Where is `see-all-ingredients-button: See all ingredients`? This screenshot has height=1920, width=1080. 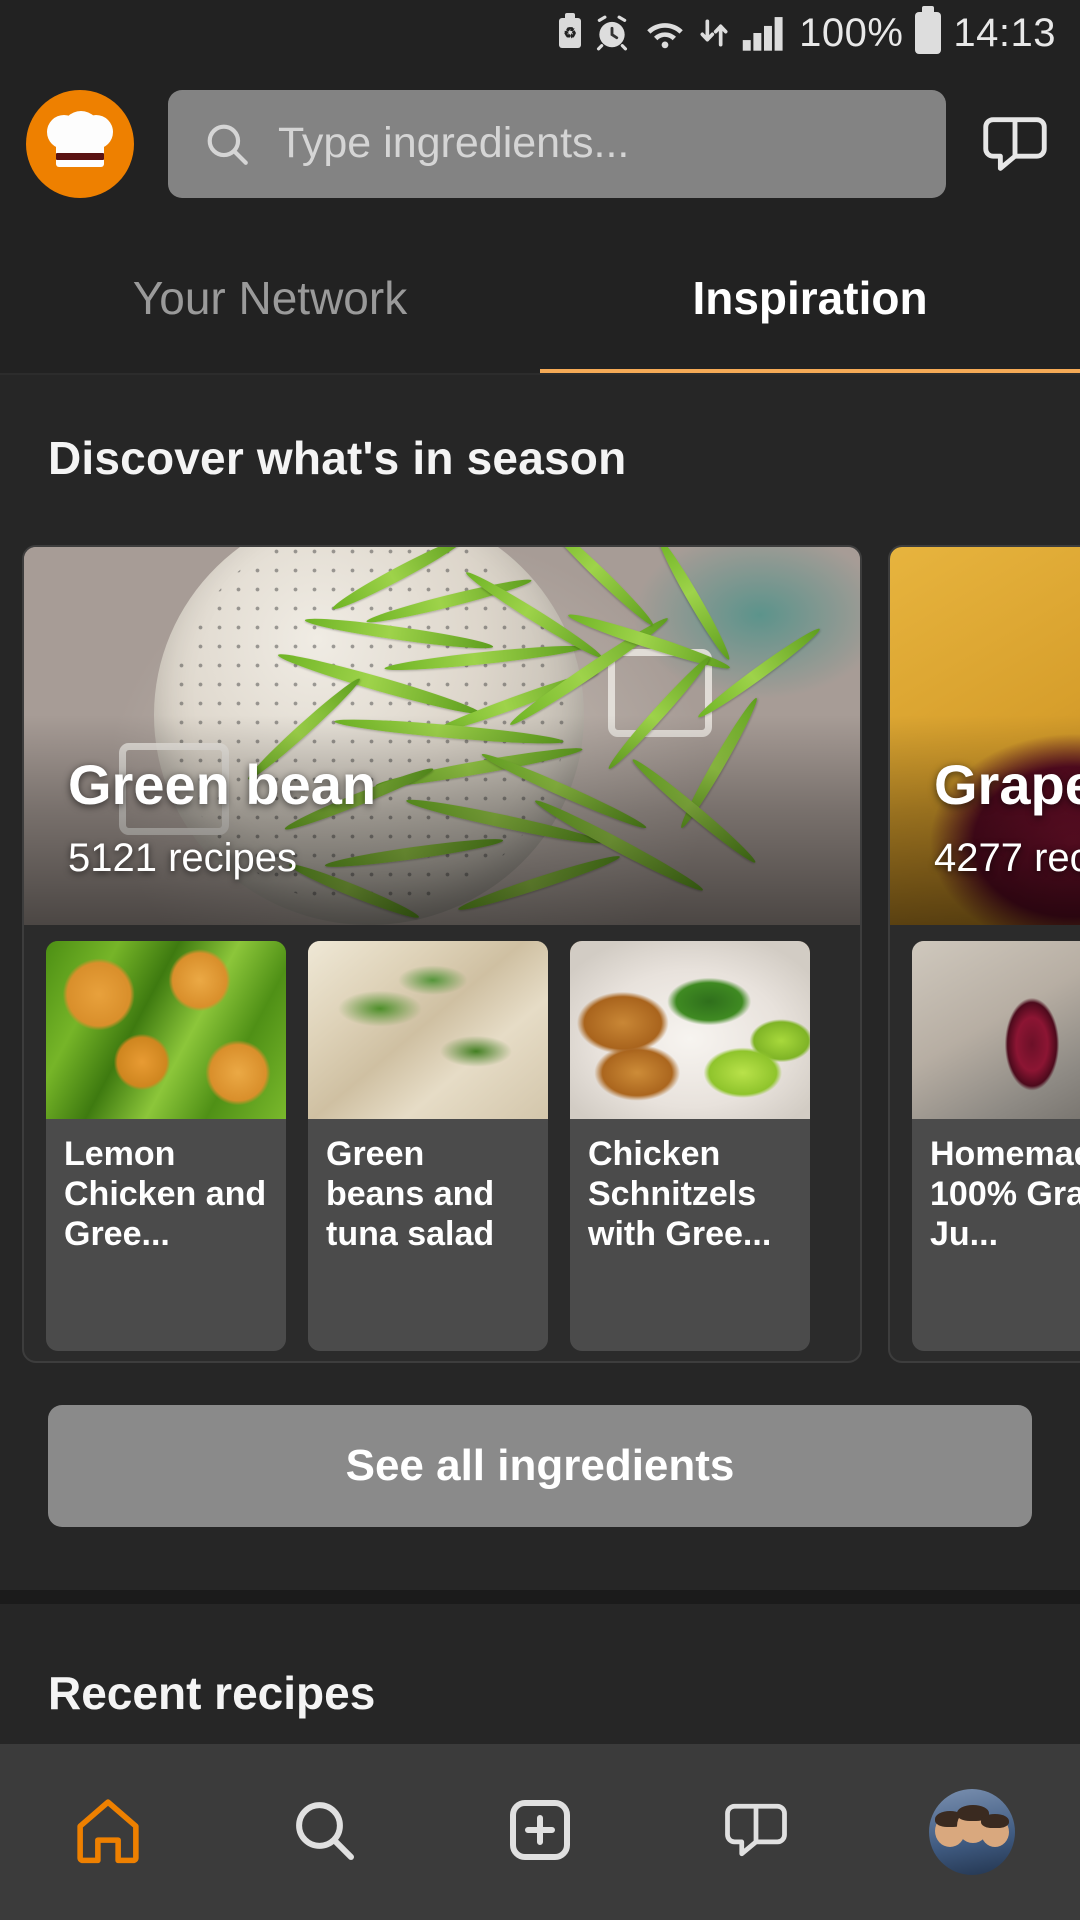 see-all-ingredients-button: See all ingredients is located at coordinates (540, 1466).